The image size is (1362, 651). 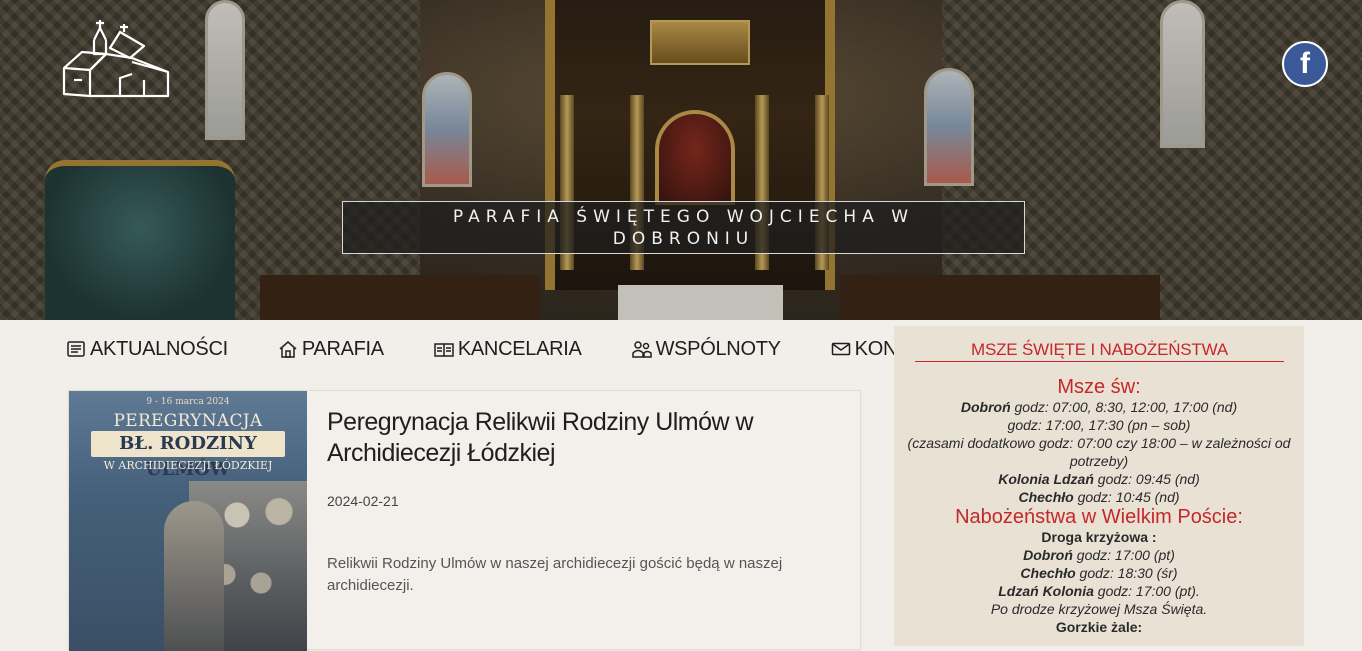 I want to click on nav-item-aktualnosci: AKTUALNOŚCI, so click(x=147, y=349).